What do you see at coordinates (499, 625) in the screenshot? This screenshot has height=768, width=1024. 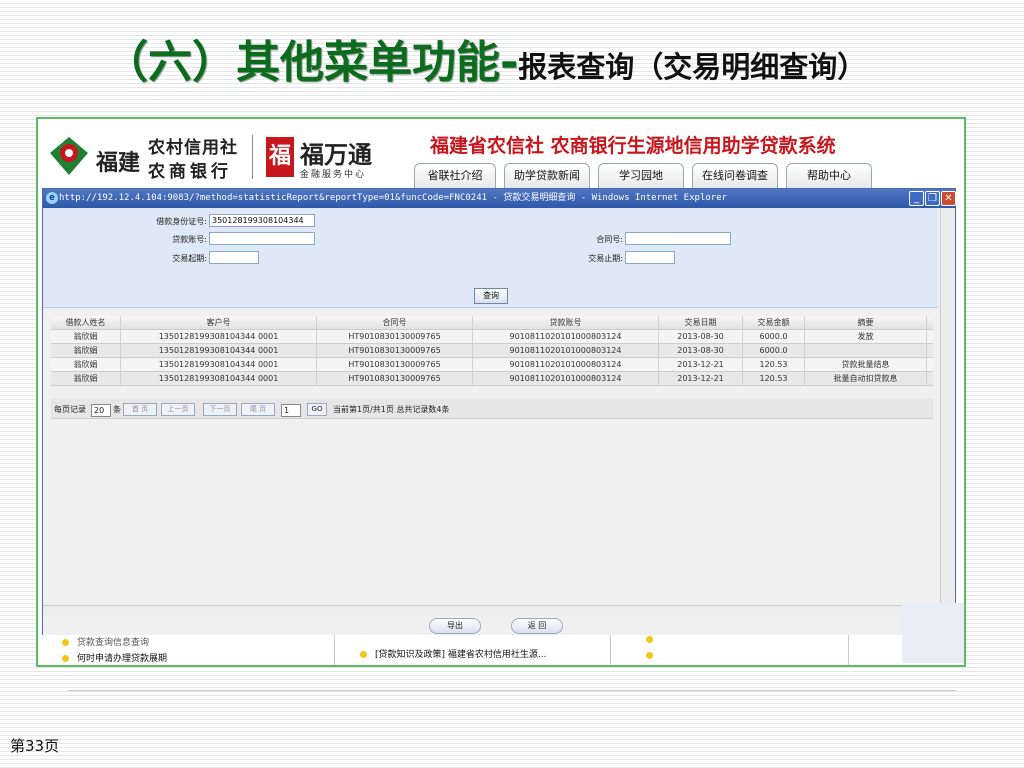 I see `bottom-action-bar: 导出 返 回` at bounding box center [499, 625].